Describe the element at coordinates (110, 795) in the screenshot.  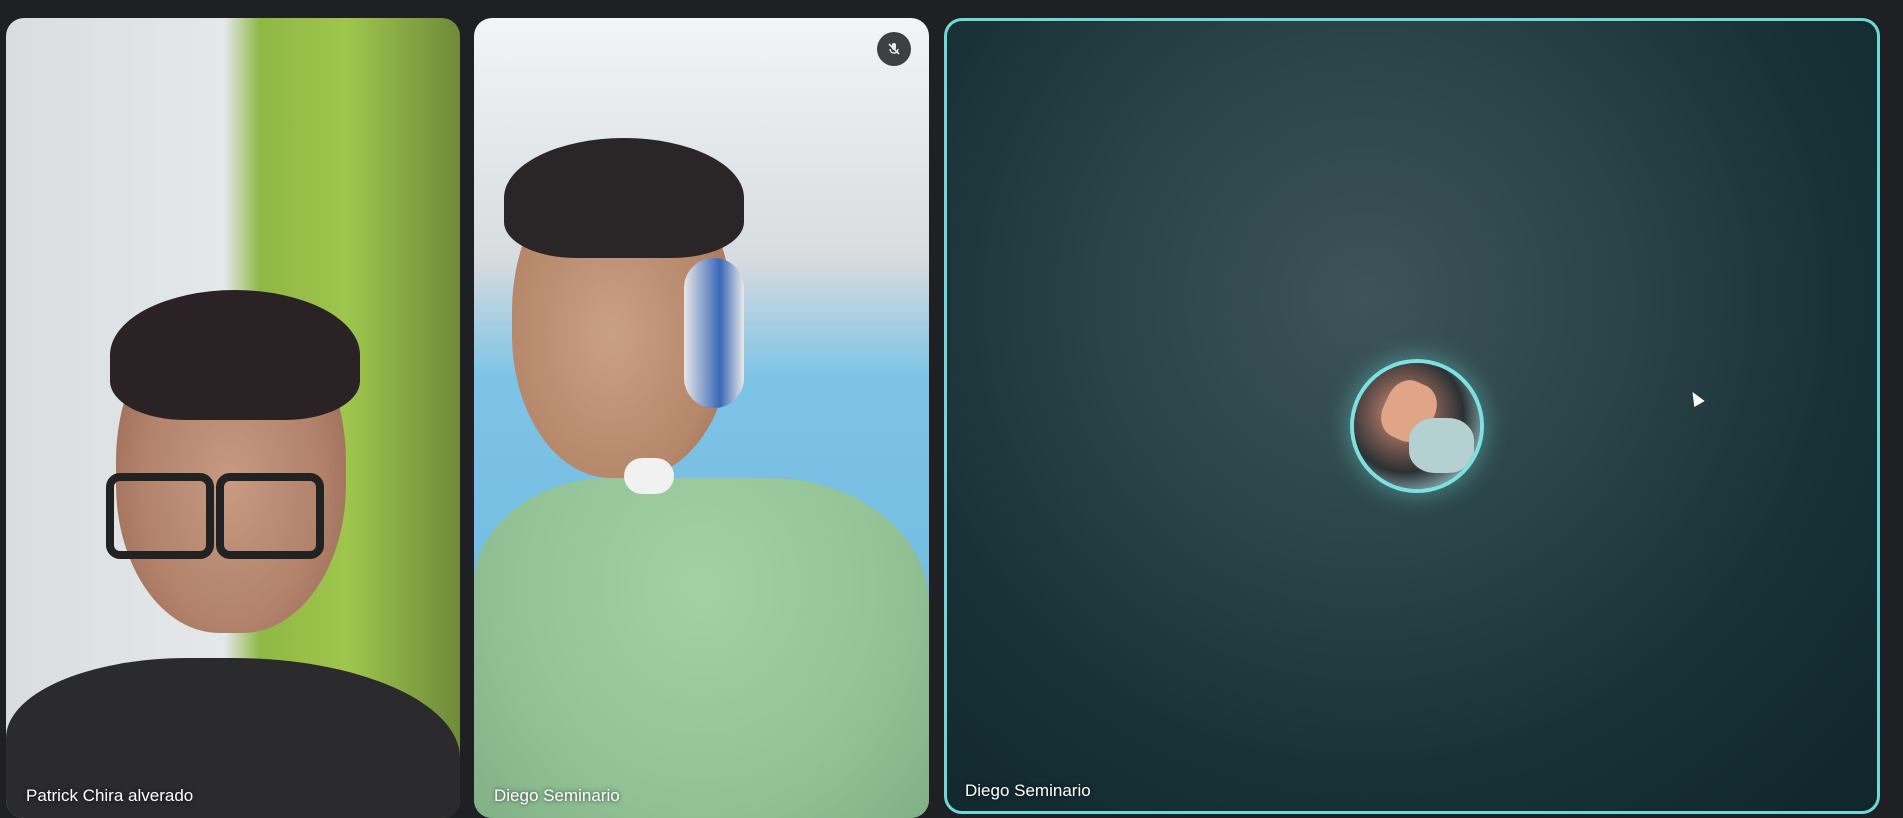
I see `participant-name: Patrick Chira alverado` at that location.